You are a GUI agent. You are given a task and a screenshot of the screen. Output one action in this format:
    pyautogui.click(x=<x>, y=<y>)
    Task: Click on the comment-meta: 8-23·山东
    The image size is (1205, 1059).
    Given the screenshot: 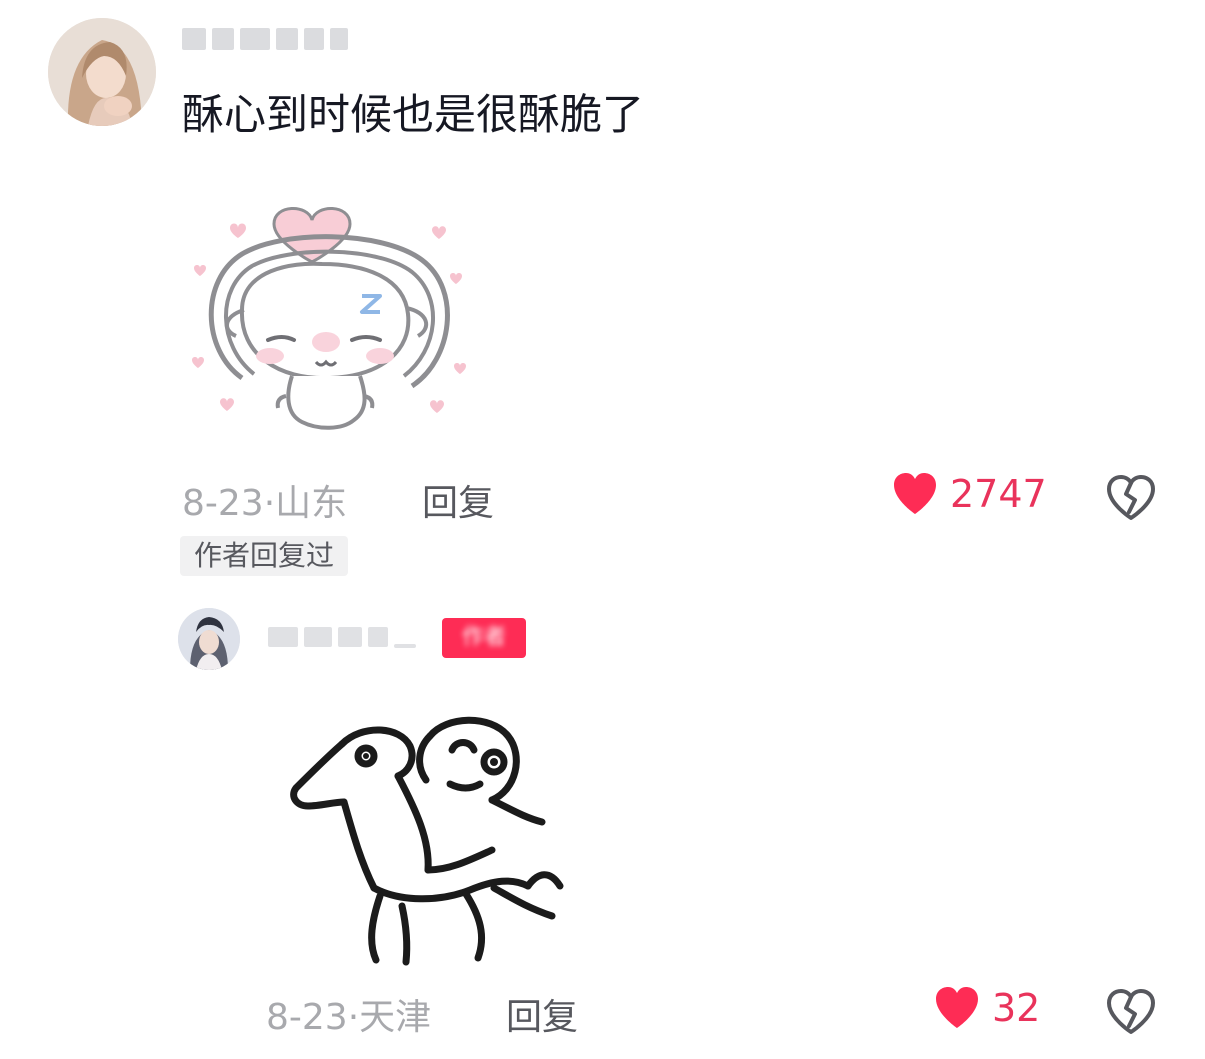 What is the action you would take?
    pyautogui.click(x=264, y=500)
    